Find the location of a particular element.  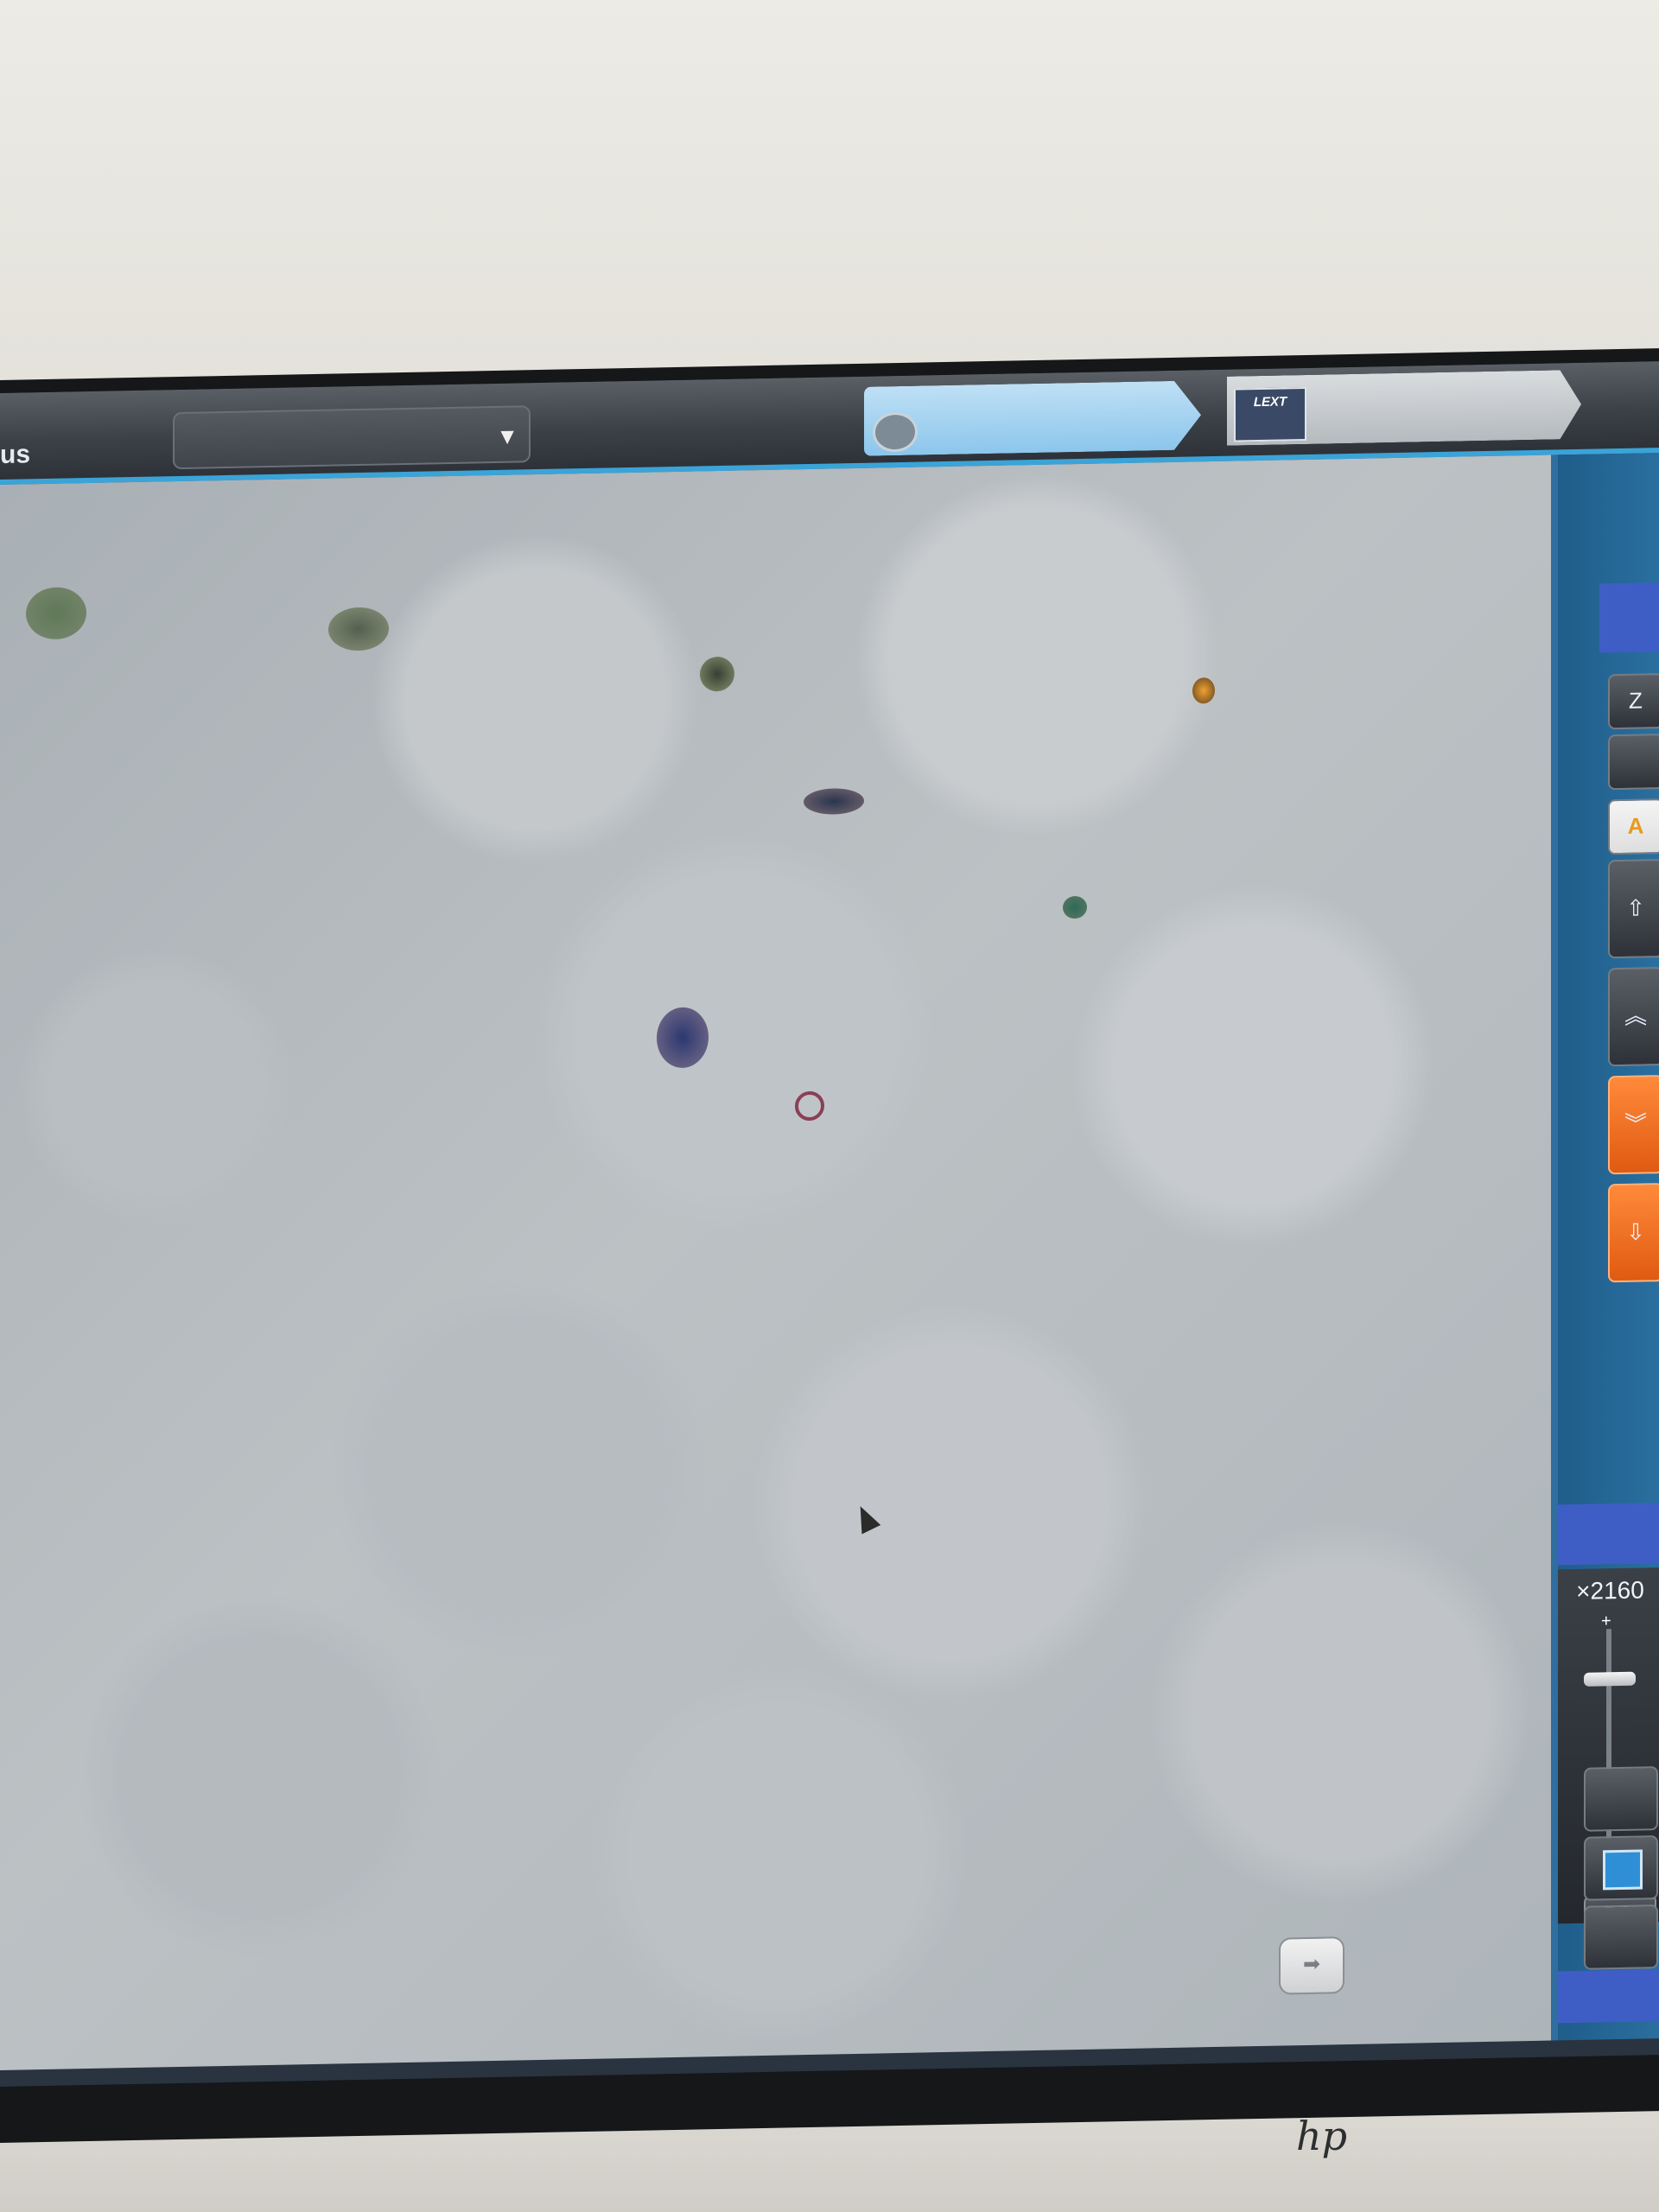

tools-header is located at coordinates (1608, 1997).